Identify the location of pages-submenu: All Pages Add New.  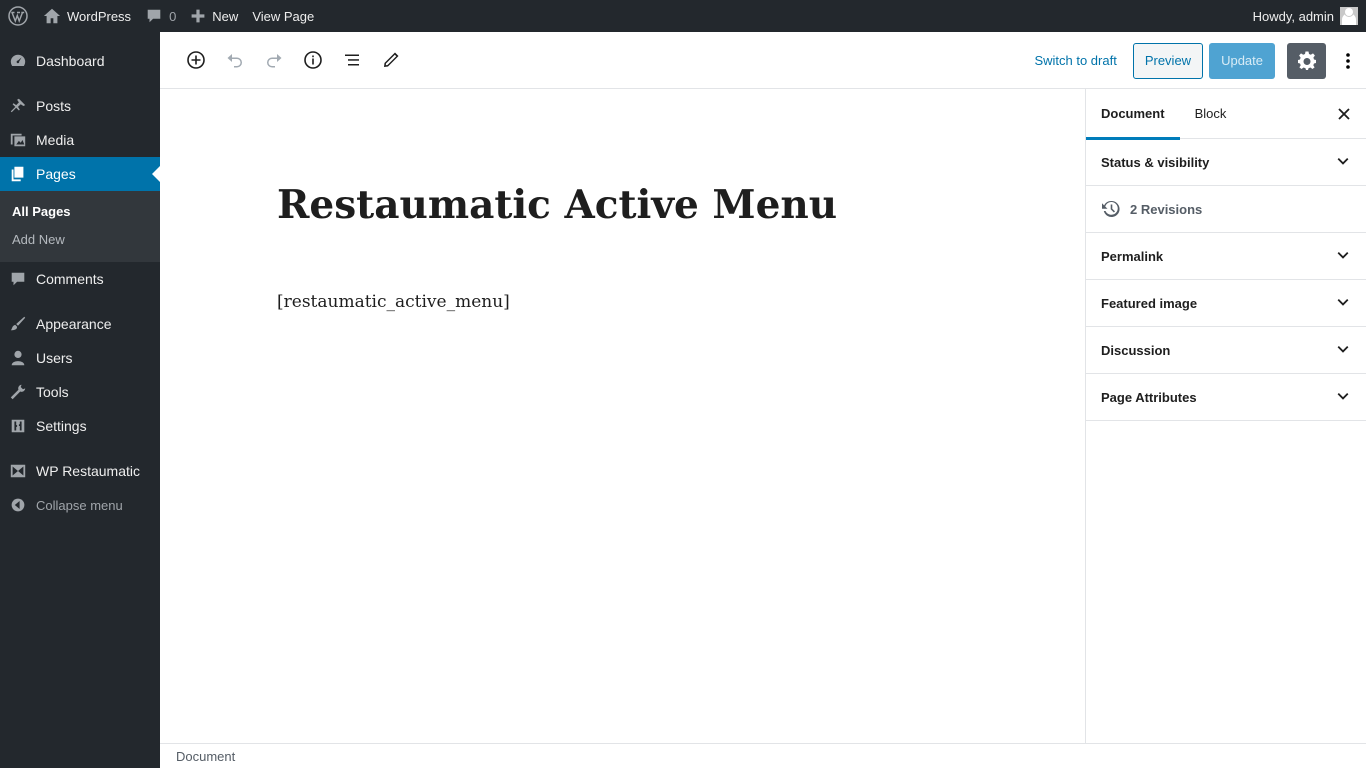
(80, 226).